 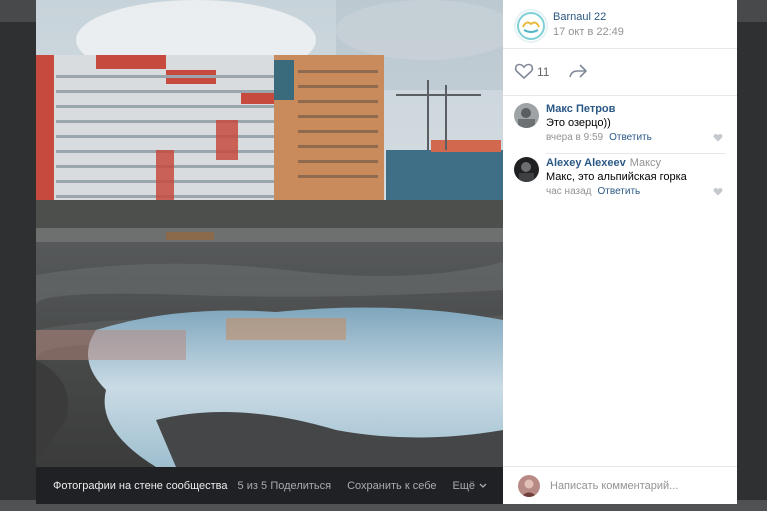 I want to click on comment-author-name: Макс Петров, so click(x=580, y=109).